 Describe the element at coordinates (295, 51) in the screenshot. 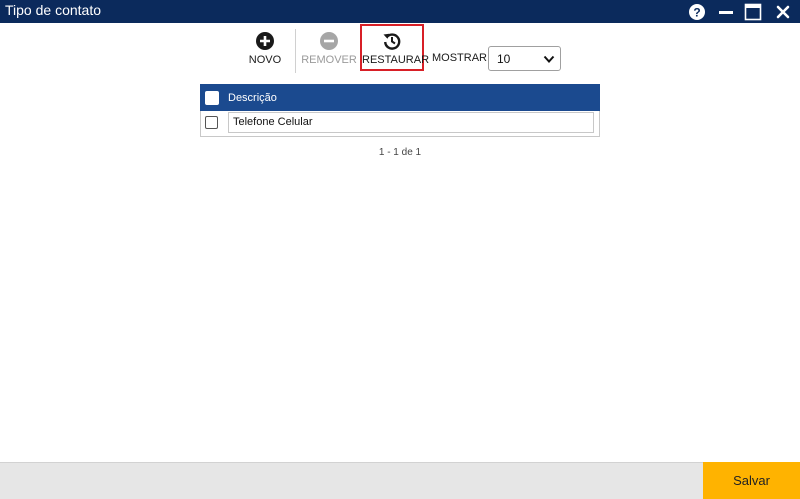

I see `toolbar-divider` at that location.